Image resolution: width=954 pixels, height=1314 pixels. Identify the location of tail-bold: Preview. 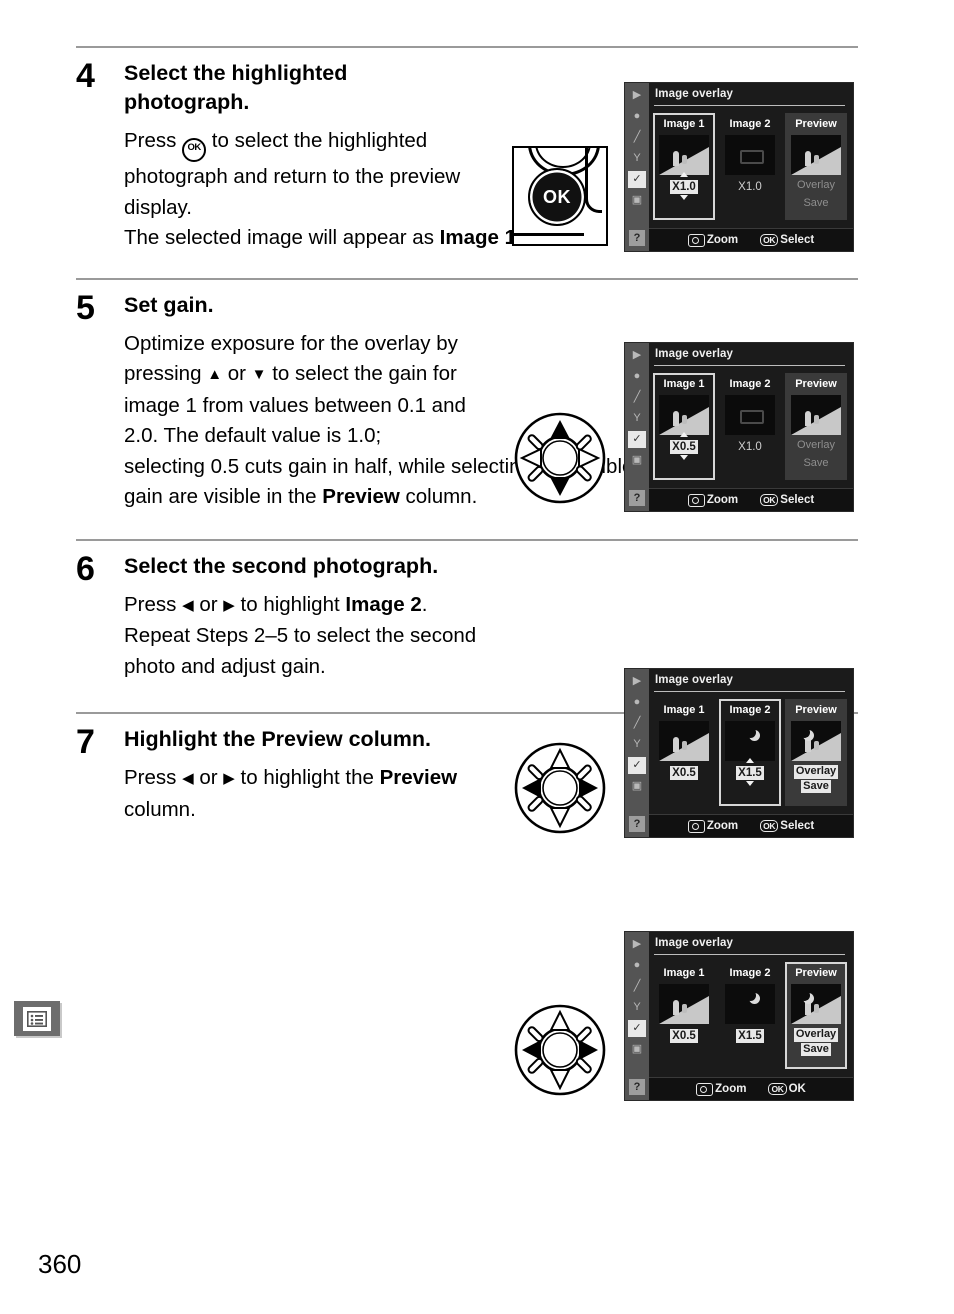
(361, 496).